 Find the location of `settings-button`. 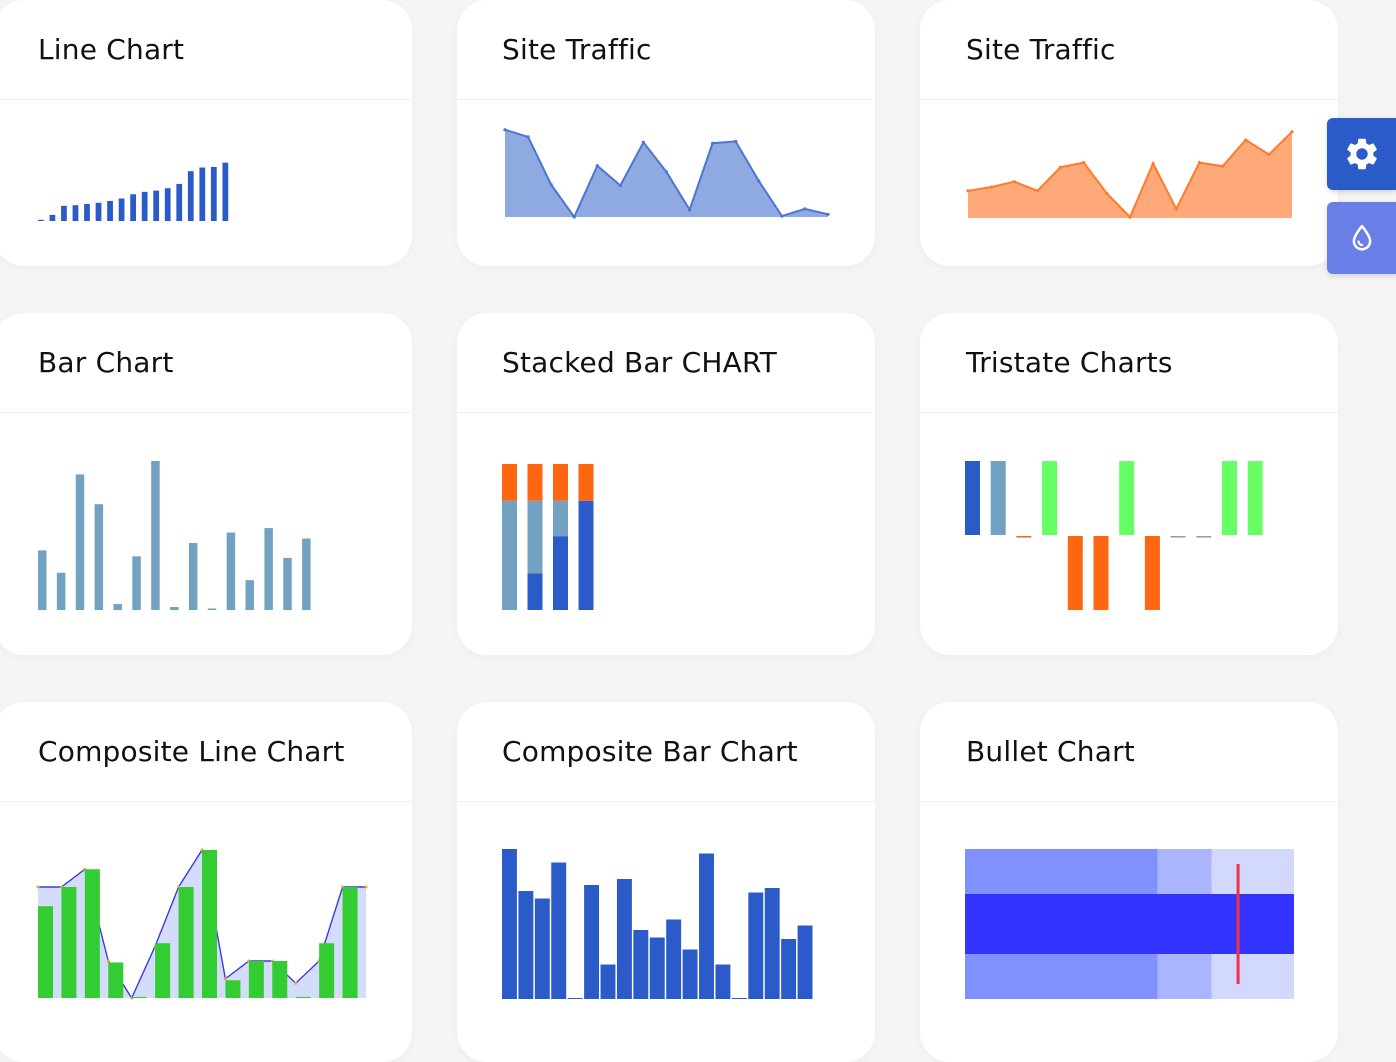

settings-button is located at coordinates (1361, 154).